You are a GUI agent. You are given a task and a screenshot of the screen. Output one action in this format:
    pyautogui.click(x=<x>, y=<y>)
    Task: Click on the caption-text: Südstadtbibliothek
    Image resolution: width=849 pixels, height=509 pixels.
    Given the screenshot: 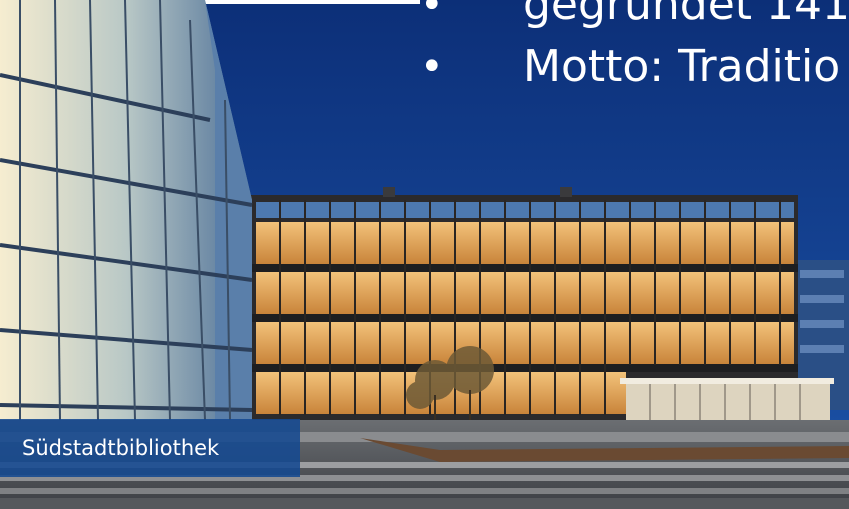 What is the action you would take?
    pyautogui.click(x=121, y=448)
    